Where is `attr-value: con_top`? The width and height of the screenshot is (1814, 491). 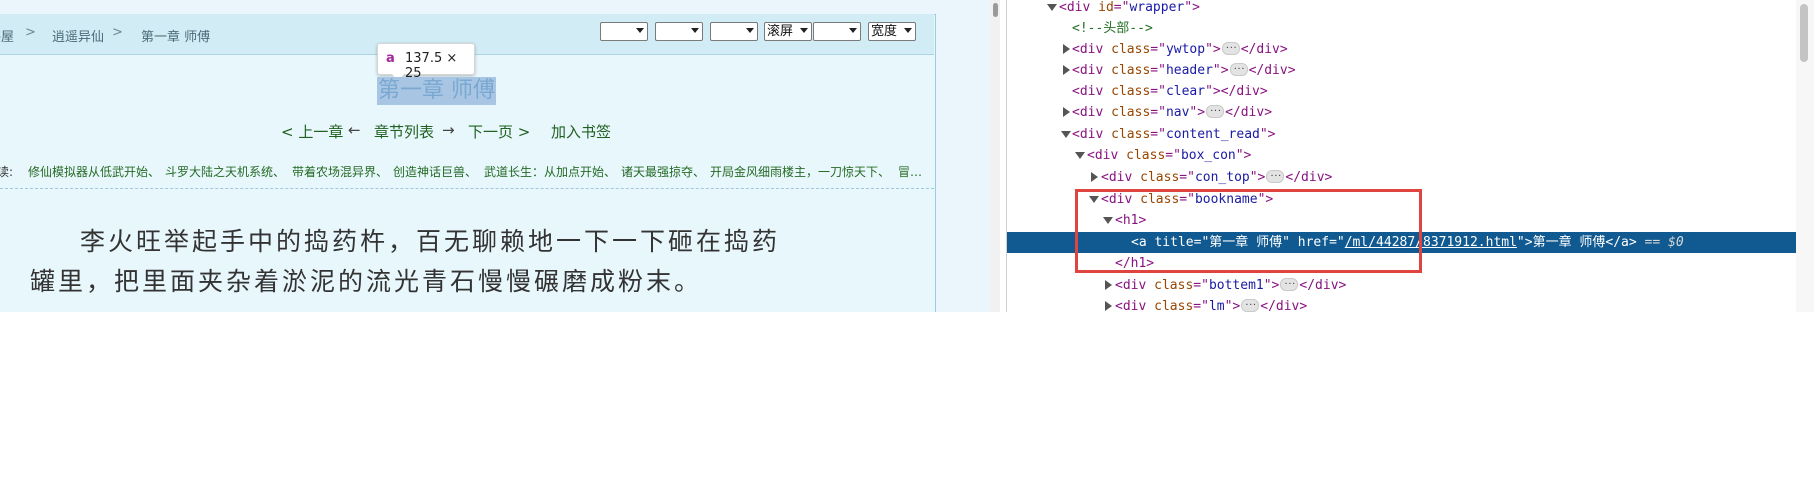
attr-value: con_top is located at coordinates (1222, 177).